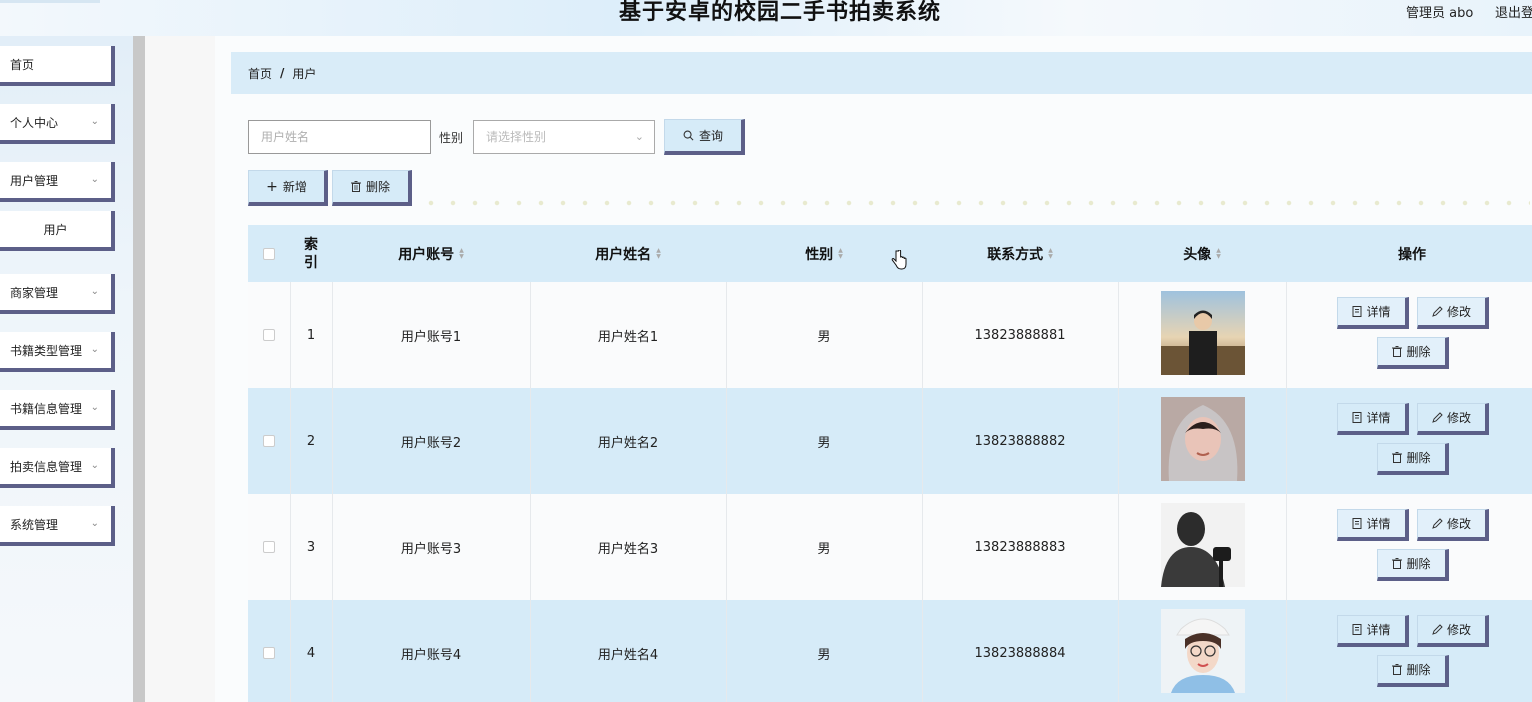 This screenshot has width=1532, height=702. Describe the element at coordinates (975, 203) in the screenshot. I see `decorative-dots` at that location.